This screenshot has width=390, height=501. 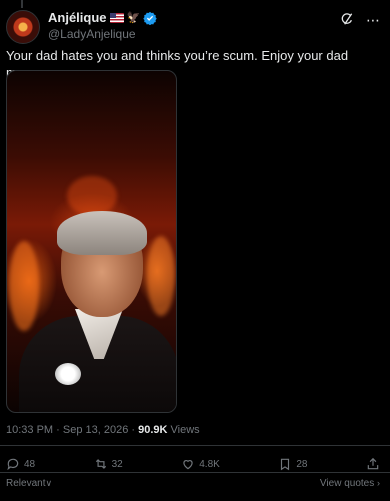 What do you see at coordinates (49, 483) in the screenshot?
I see `chevron-down-icon: ∨` at bounding box center [49, 483].